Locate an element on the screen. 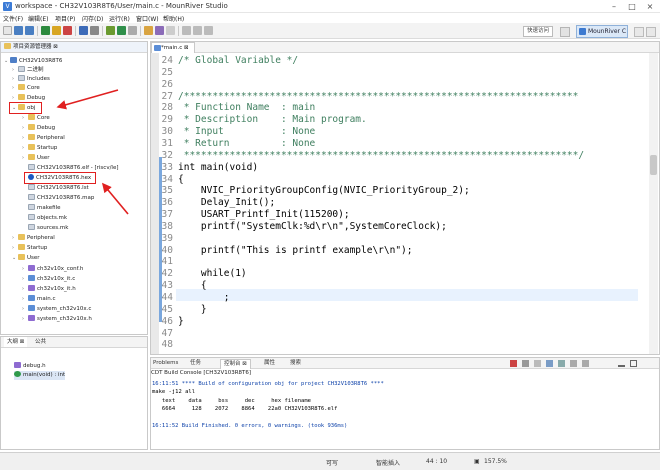 This screenshot has height=470, width=660. status-writable: 可写 is located at coordinates (332, 463).